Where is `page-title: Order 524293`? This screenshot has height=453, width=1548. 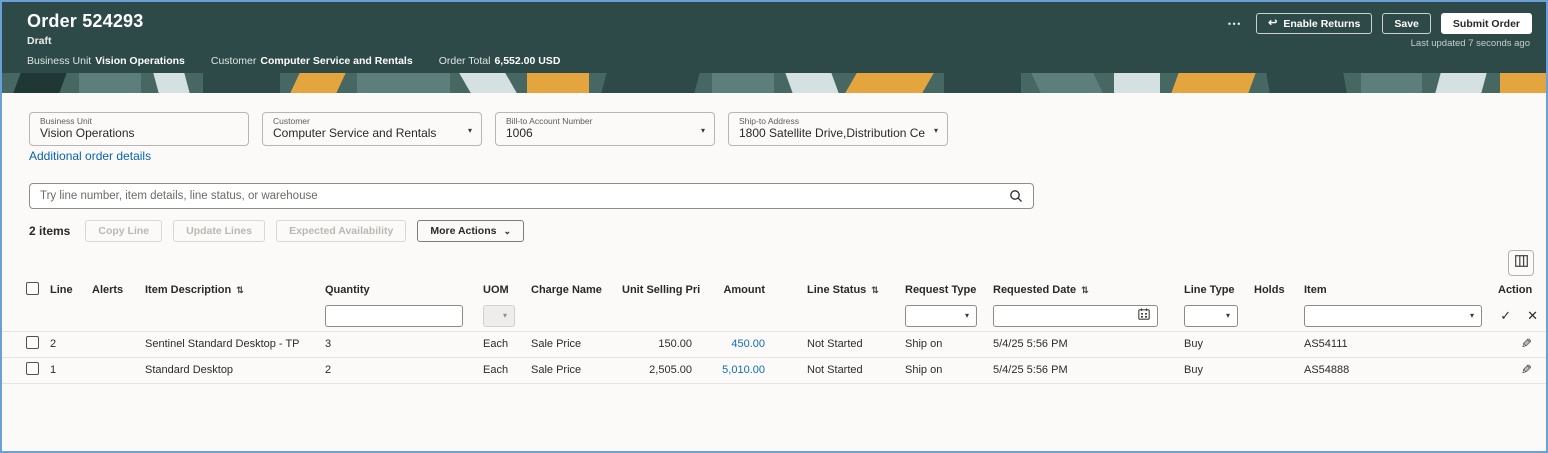 page-title: Order 524293 is located at coordinates (85, 21).